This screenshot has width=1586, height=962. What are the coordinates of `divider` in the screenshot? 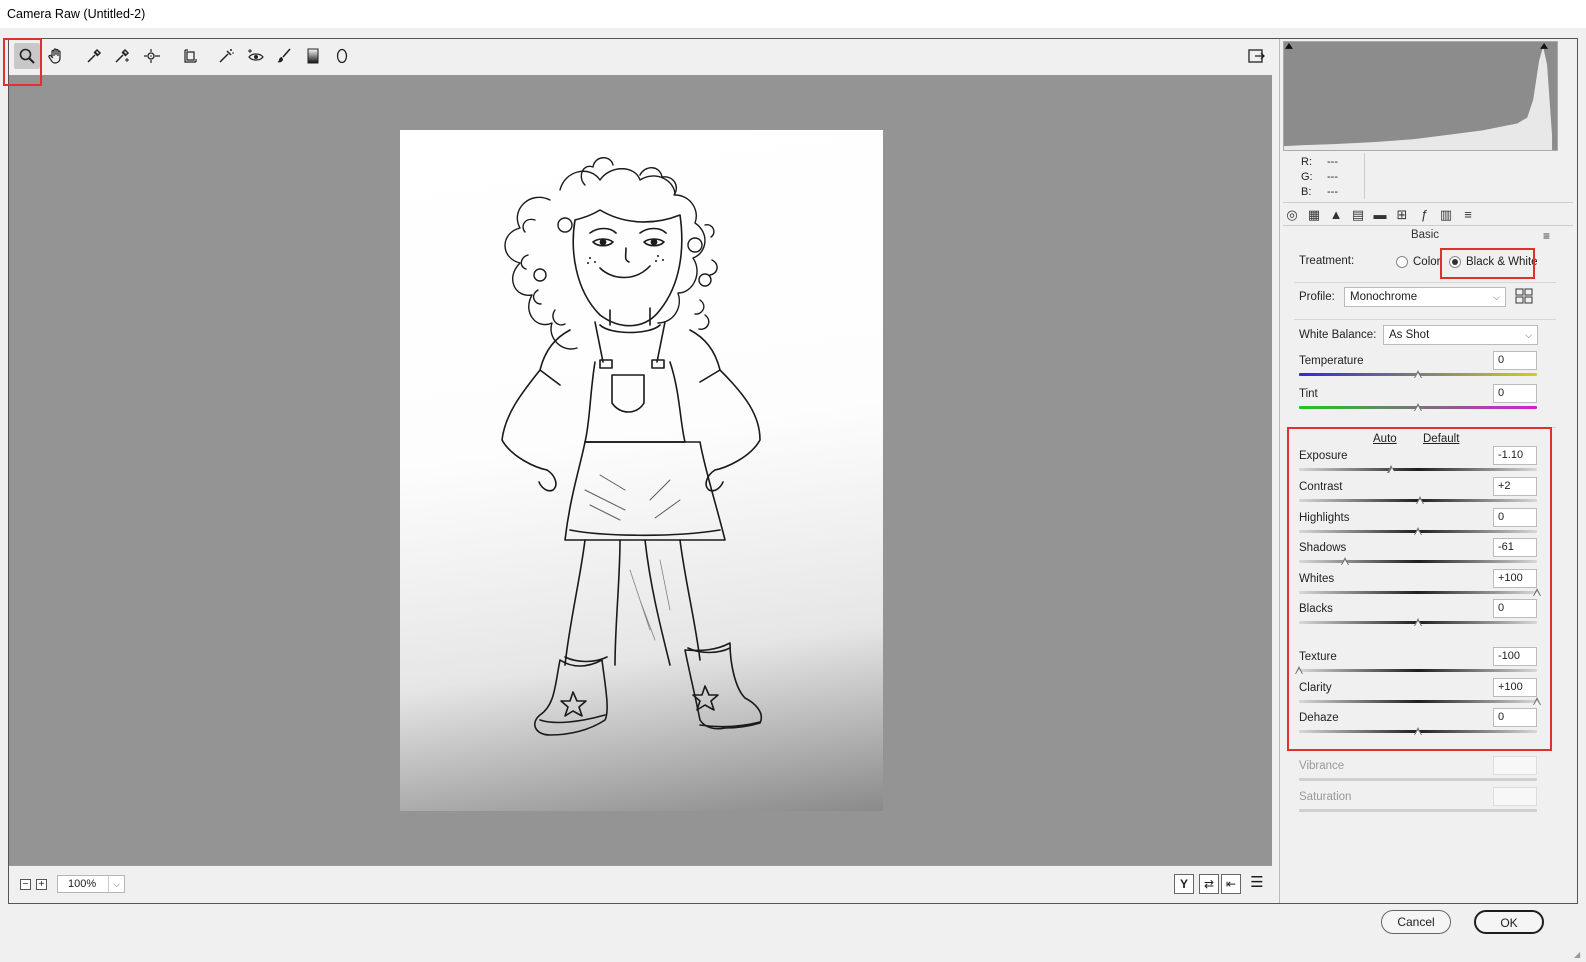 It's located at (1425, 282).